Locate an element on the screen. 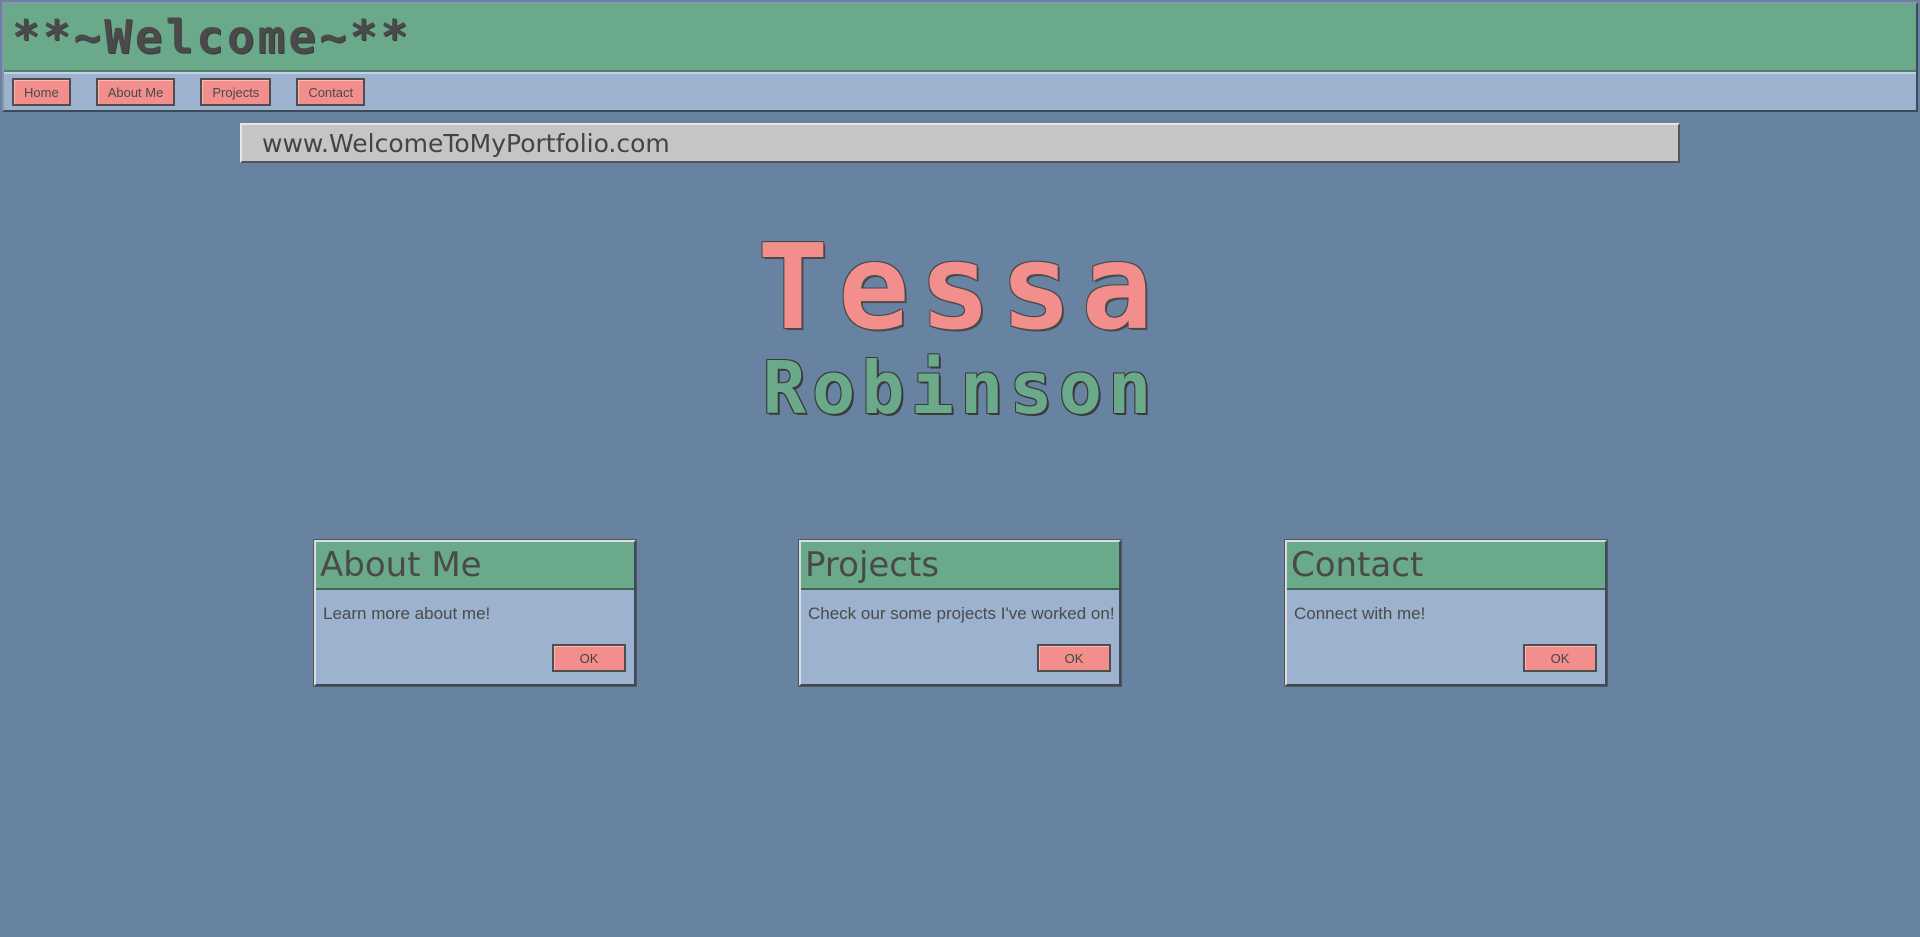 Image resolution: width=1920 pixels, height=937 pixels. hero-first-name: Tessa is located at coordinates (960, 287).